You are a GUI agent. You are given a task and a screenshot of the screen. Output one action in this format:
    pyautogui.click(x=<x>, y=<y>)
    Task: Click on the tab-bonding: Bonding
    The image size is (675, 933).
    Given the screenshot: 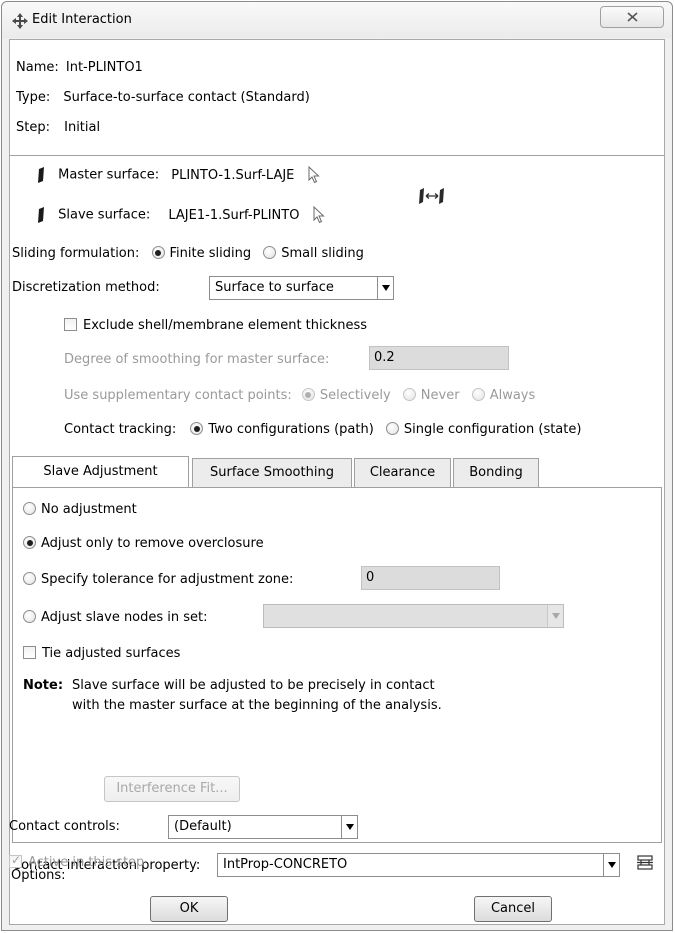 What is the action you would take?
    pyautogui.click(x=496, y=472)
    